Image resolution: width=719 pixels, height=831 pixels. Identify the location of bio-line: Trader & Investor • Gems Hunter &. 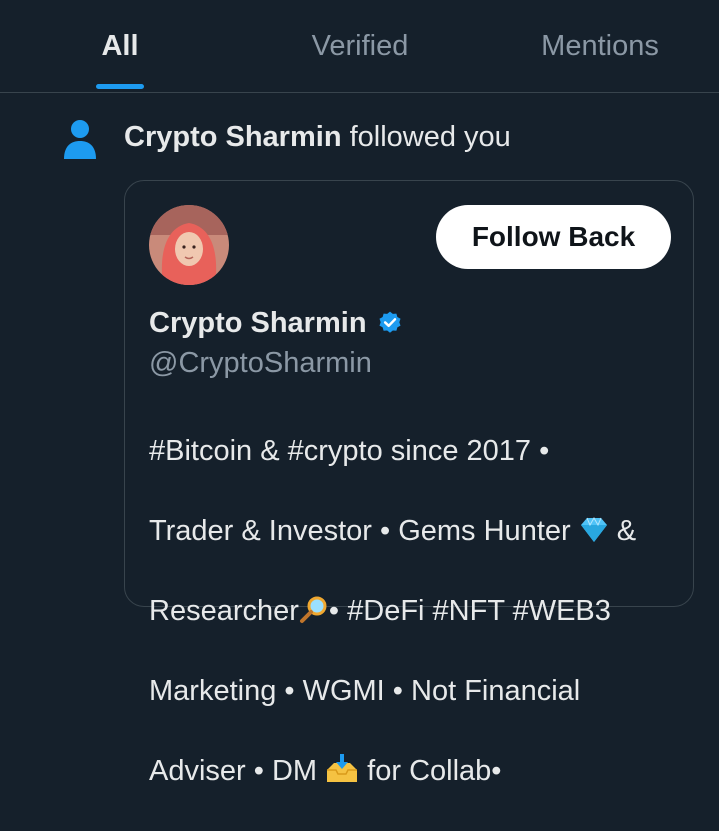
(414, 531).